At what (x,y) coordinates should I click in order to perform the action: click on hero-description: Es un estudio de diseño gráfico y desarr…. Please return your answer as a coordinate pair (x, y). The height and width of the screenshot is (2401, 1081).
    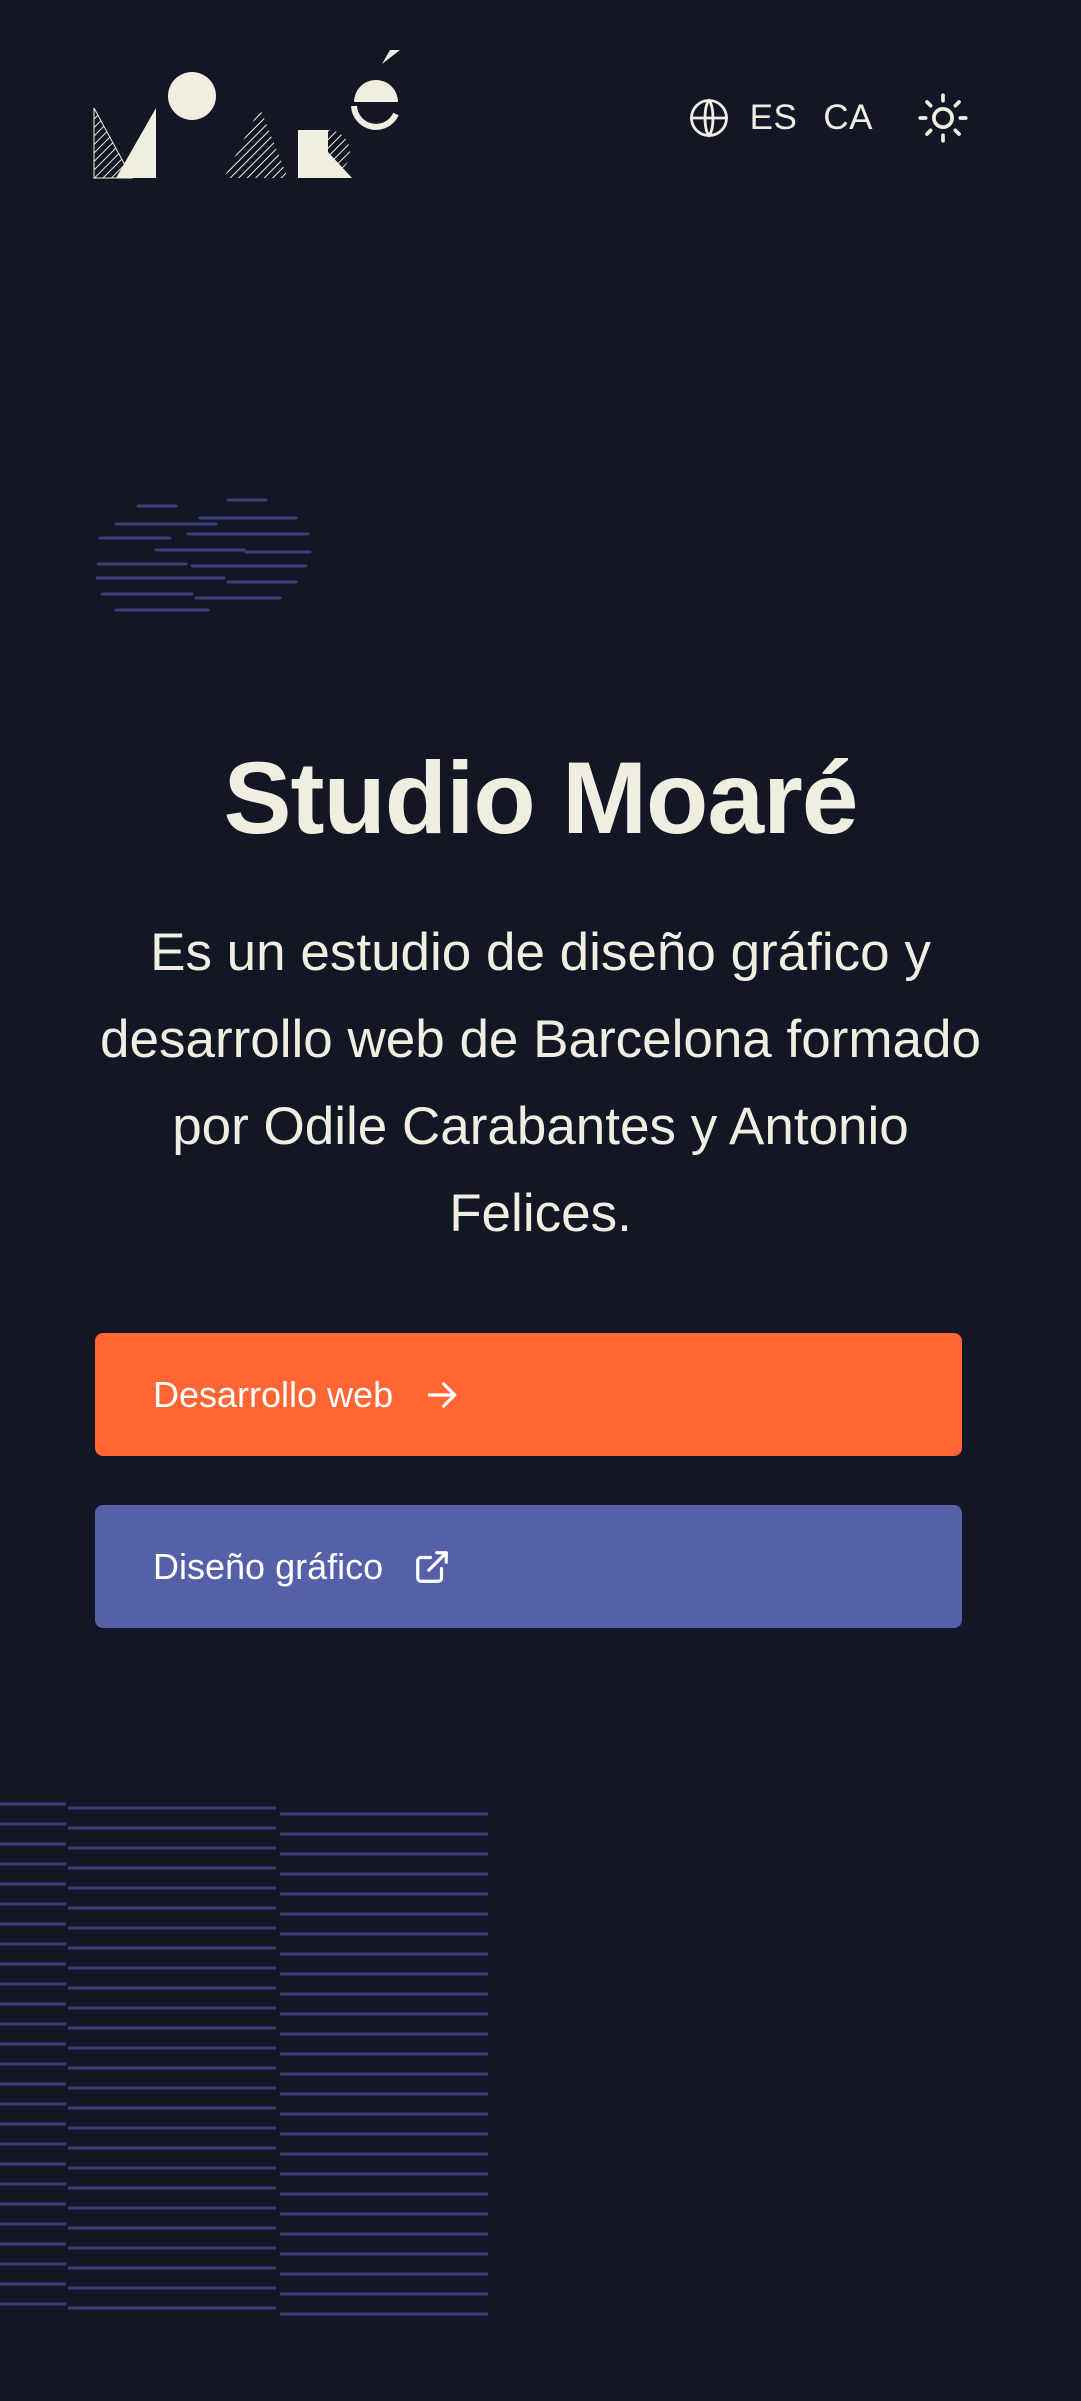
    Looking at the image, I should click on (540, 1083).